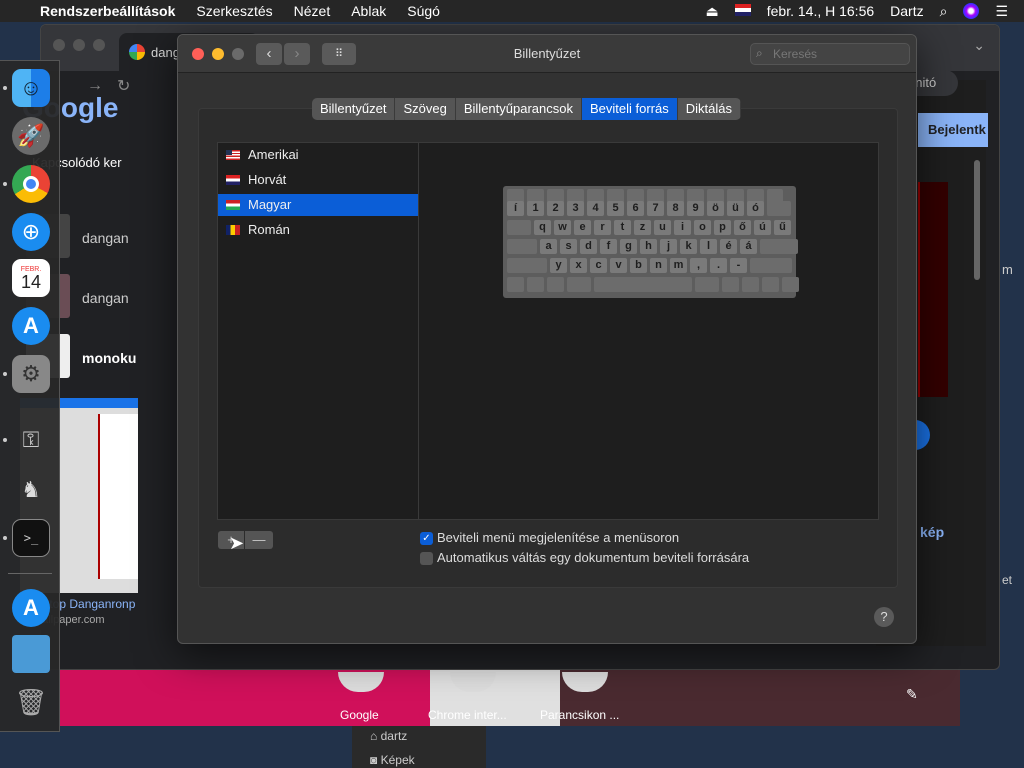 The image size is (1024, 768). Describe the element at coordinates (31, 702) in the screenshot. I see `trash-icon: 🗑` at that location.